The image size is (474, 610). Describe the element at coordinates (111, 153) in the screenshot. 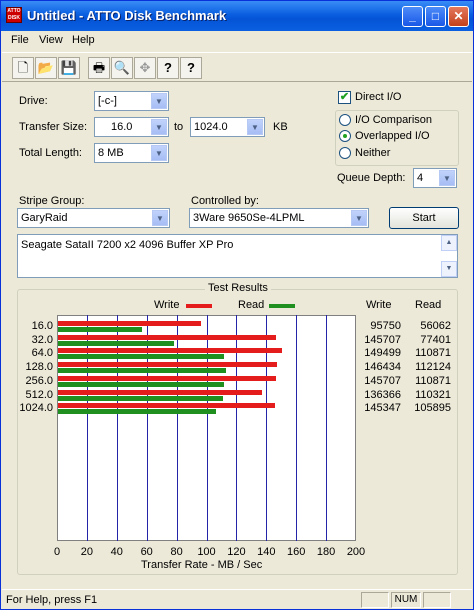

I see `total-length-value: 8 MB` at that location.